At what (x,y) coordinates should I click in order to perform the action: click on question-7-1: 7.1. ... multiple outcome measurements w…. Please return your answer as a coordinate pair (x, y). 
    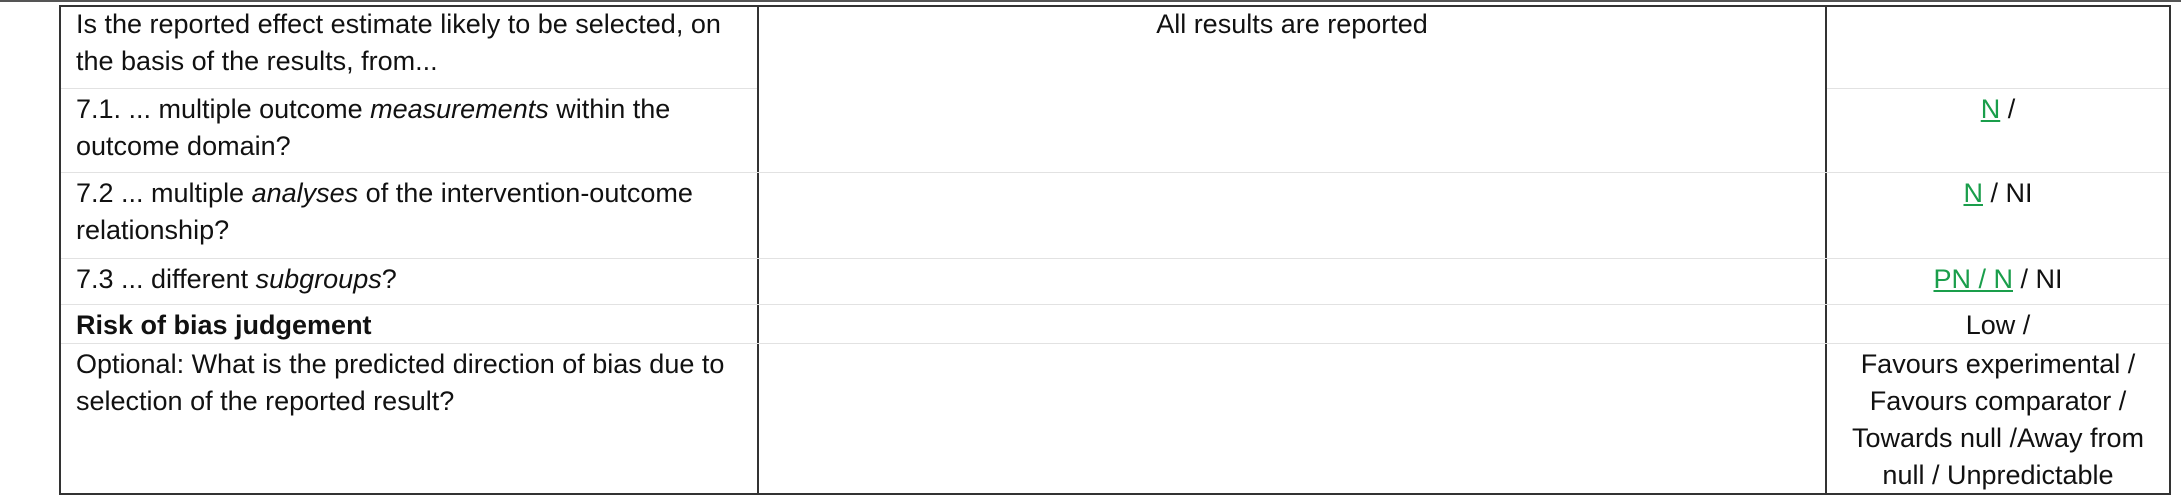
    Looking at the image, I should click on (416, 128).